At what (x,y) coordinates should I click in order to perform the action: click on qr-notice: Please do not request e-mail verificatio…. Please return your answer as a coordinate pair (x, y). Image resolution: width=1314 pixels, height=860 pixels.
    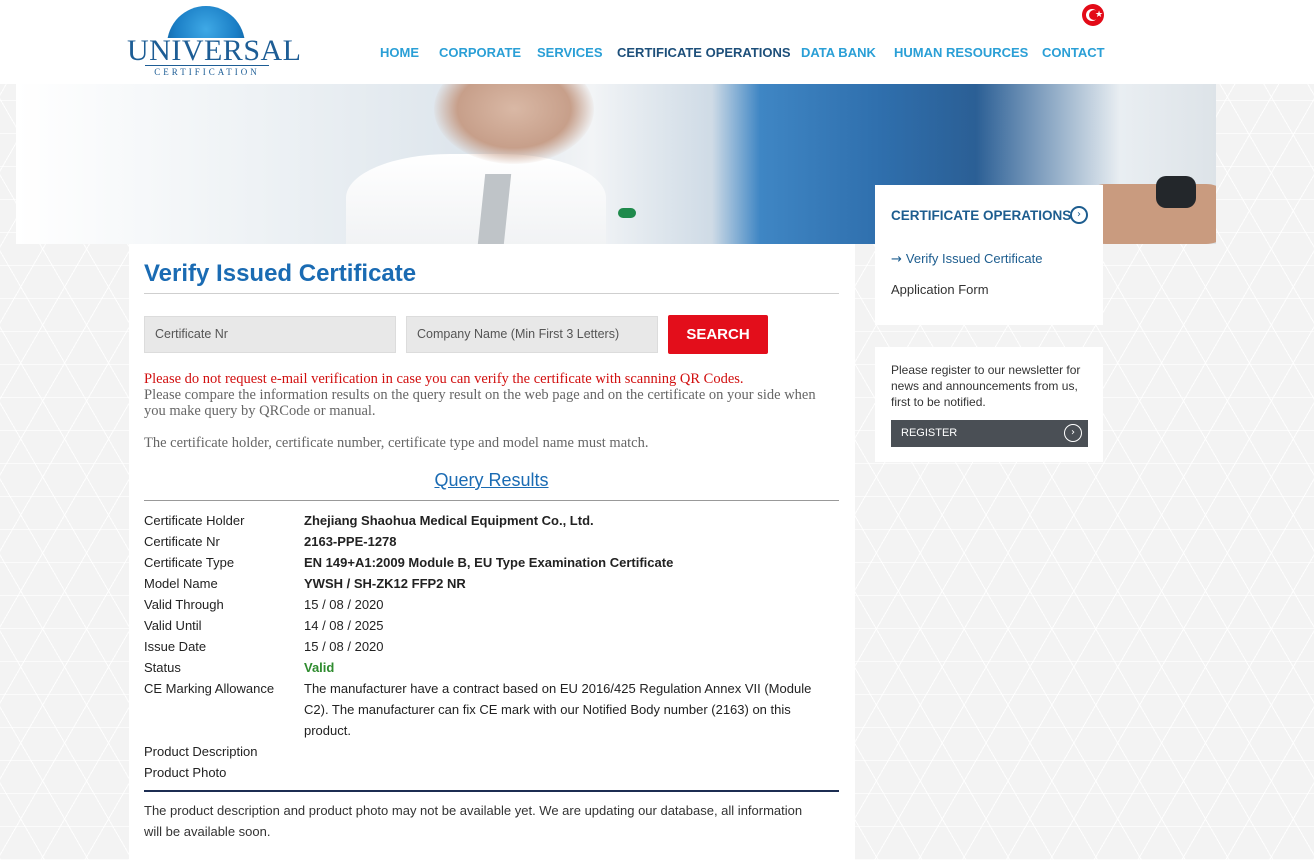
    Looking at the image, I should click on (444, 379).